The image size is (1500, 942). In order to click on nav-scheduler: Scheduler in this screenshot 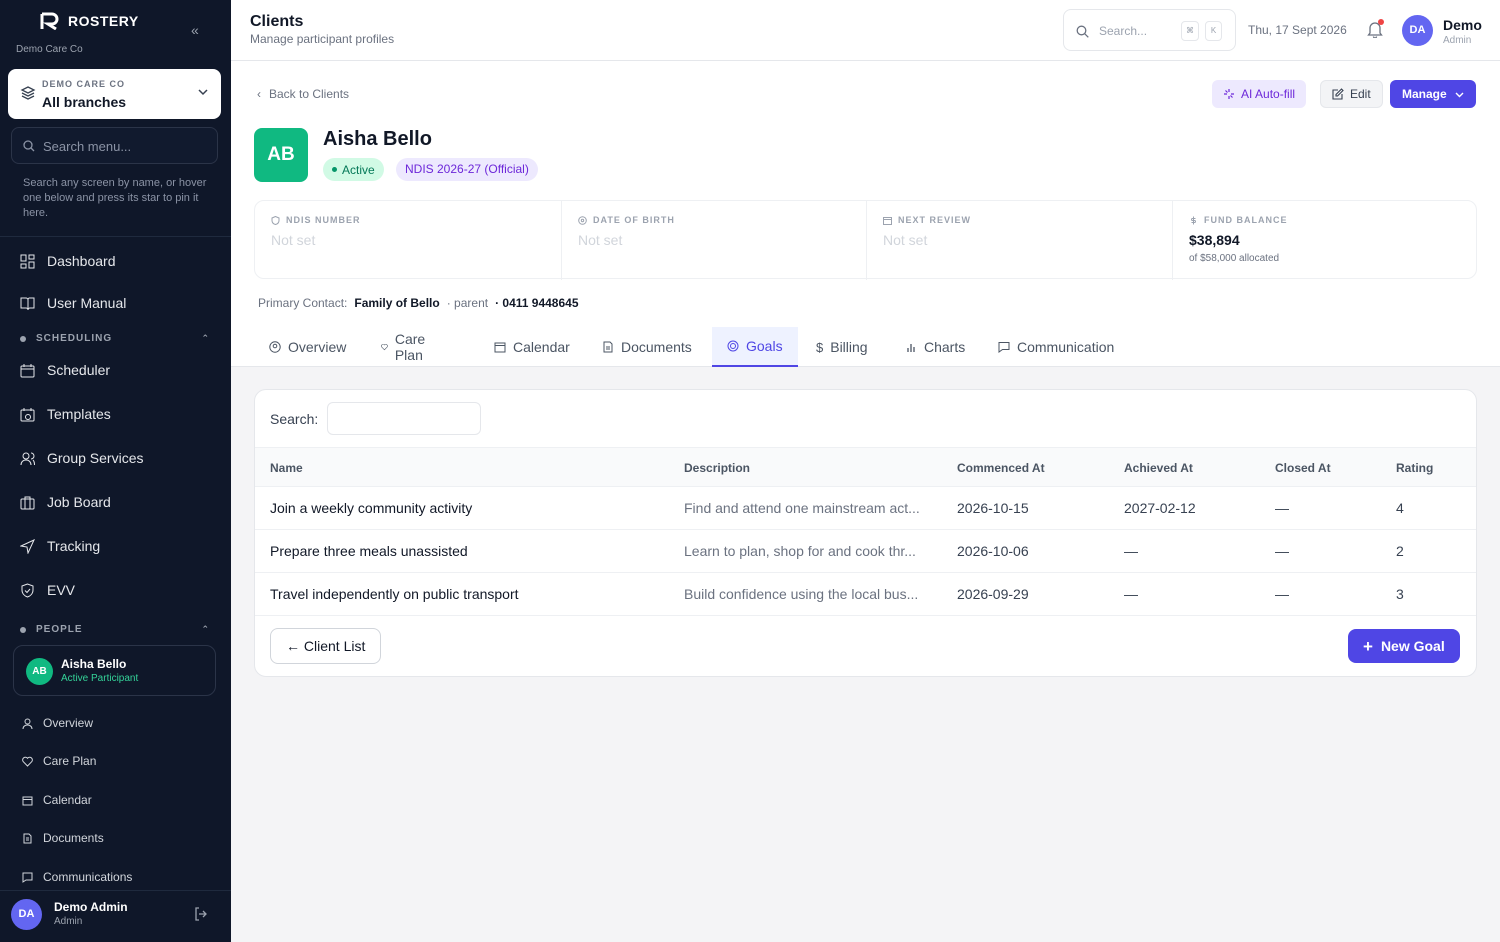, I will do `click(65, 370)`.